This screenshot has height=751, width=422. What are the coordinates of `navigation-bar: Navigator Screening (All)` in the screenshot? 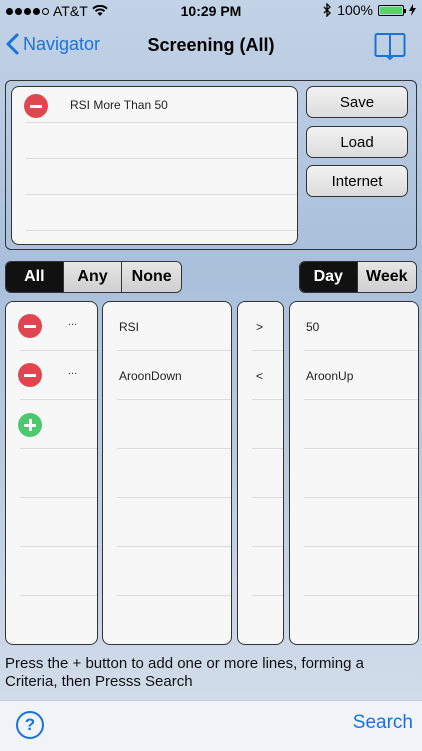 It's located at (211, 47).